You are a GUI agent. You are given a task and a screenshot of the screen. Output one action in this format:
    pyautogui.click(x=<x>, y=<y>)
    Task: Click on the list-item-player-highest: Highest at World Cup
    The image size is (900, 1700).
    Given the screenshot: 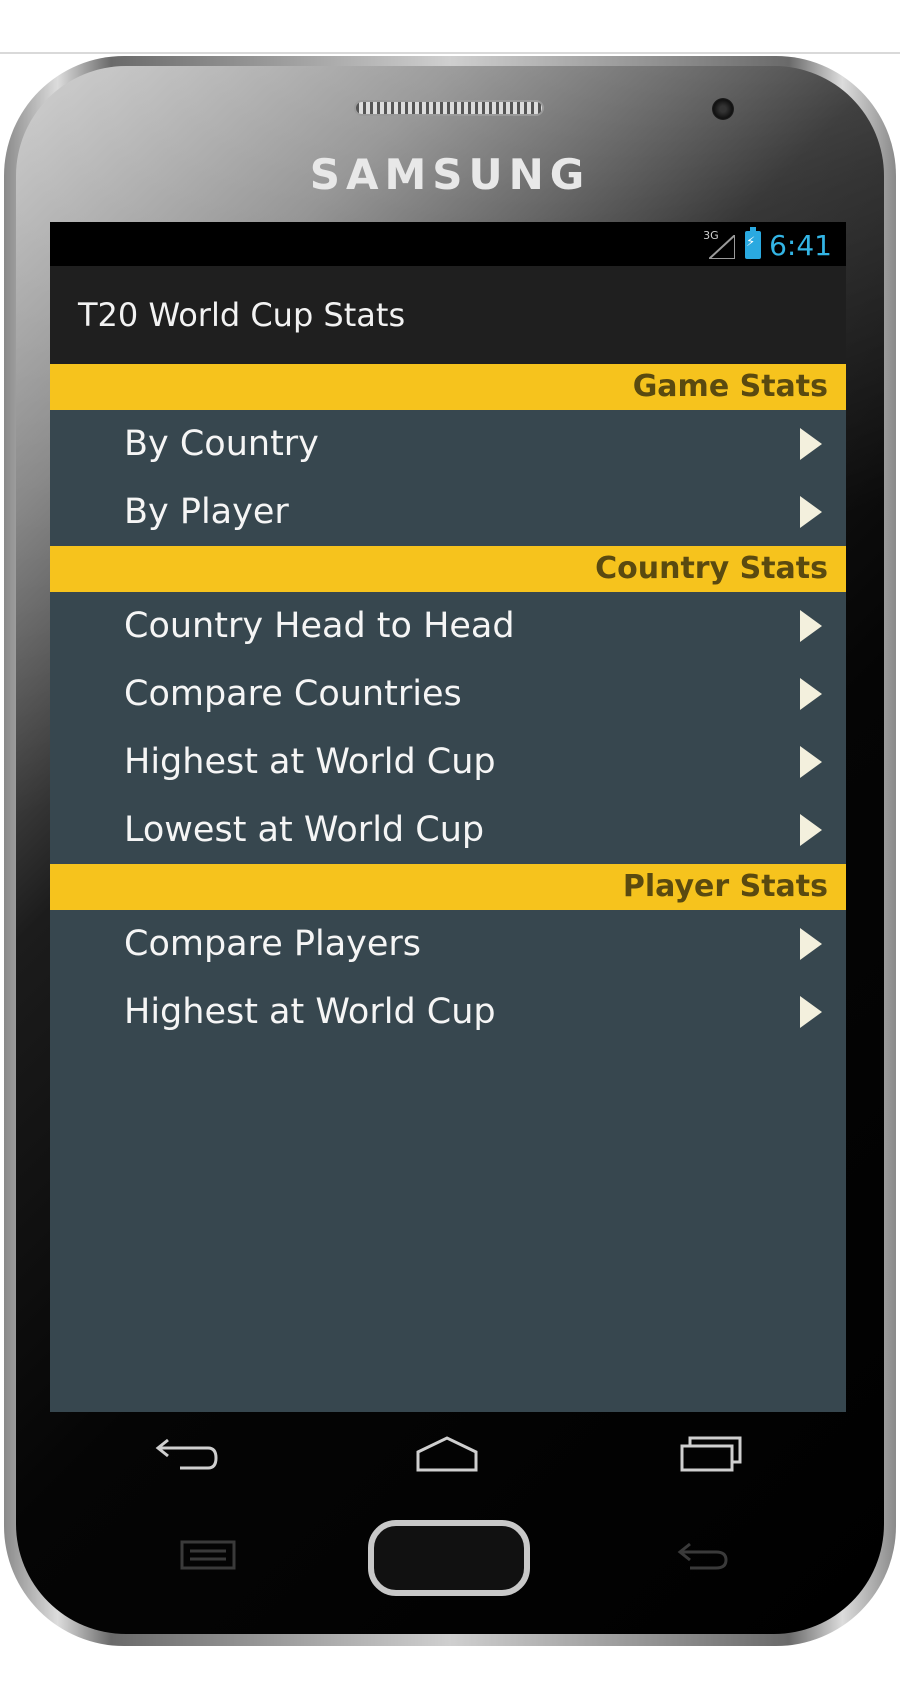 What is the action you would take?
    pyautogui.click(x=448, y=1012)
    